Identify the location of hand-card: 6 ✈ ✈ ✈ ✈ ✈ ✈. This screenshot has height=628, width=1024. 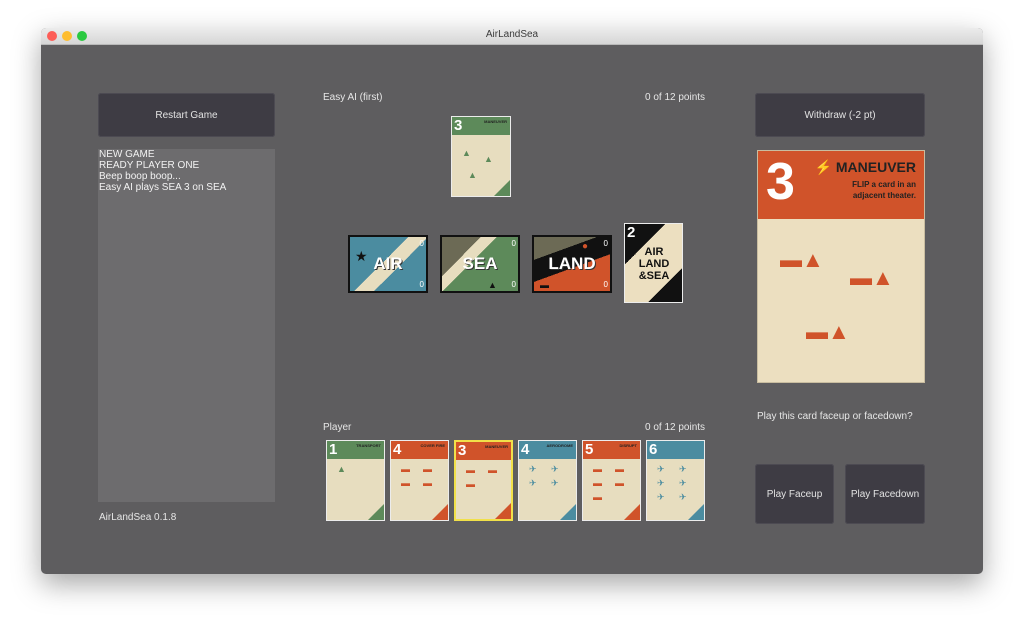
(675, 480).